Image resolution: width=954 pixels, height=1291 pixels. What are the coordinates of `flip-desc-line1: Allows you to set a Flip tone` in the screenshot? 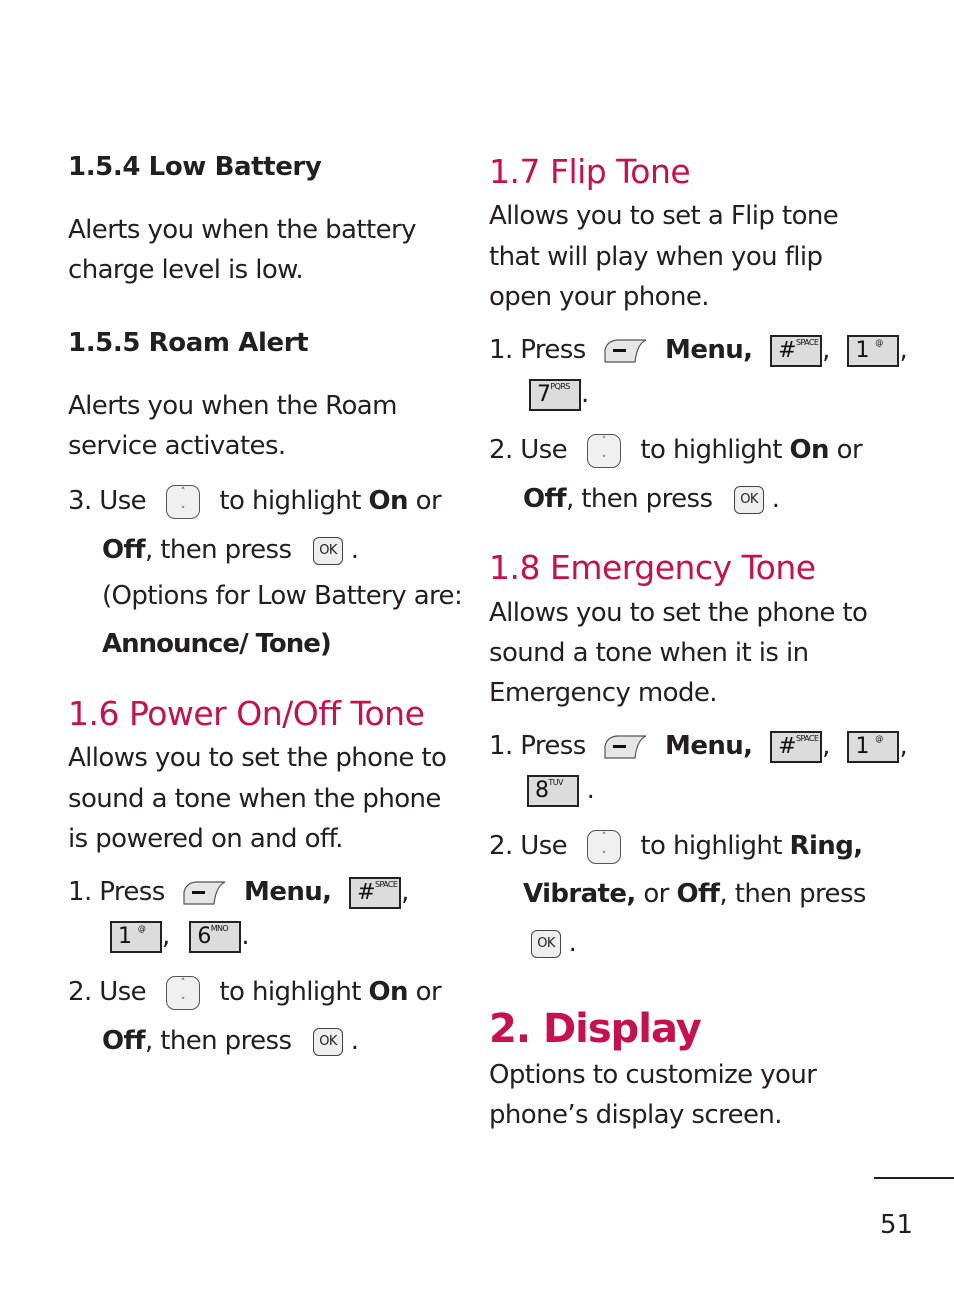 It's located at (664, 216).